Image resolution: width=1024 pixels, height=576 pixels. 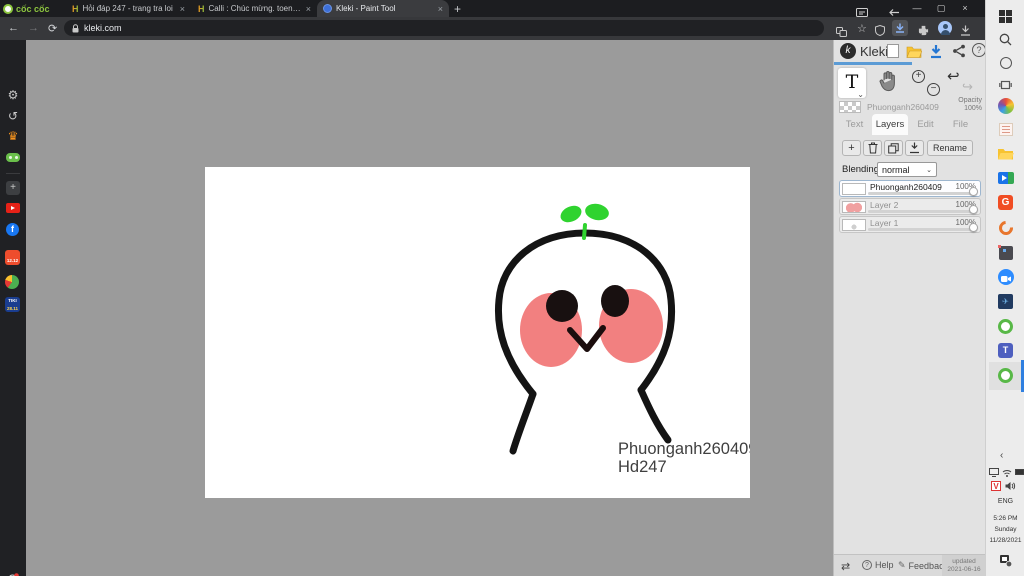 What do you see at coordinates (1005, 84) in the screenshot?
I see `task-view-icon` at bounding box center [1005, 84].